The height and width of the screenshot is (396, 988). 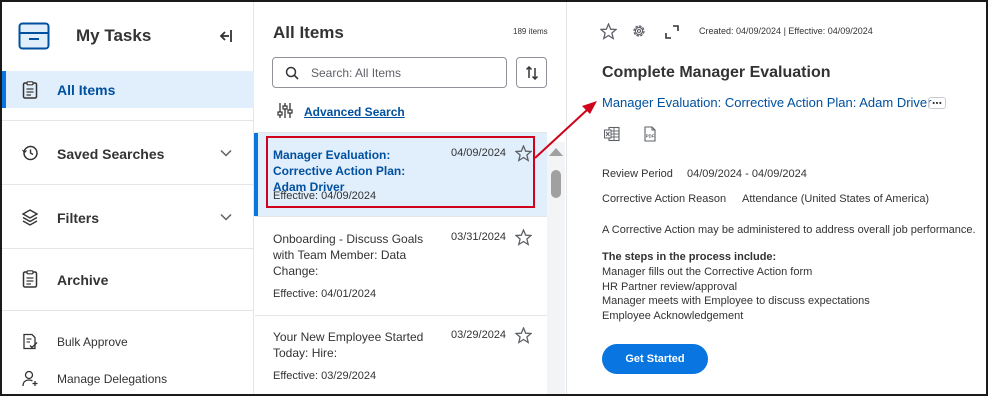 I want to click on scrollbar-thumb, so click(x=556, y=184).